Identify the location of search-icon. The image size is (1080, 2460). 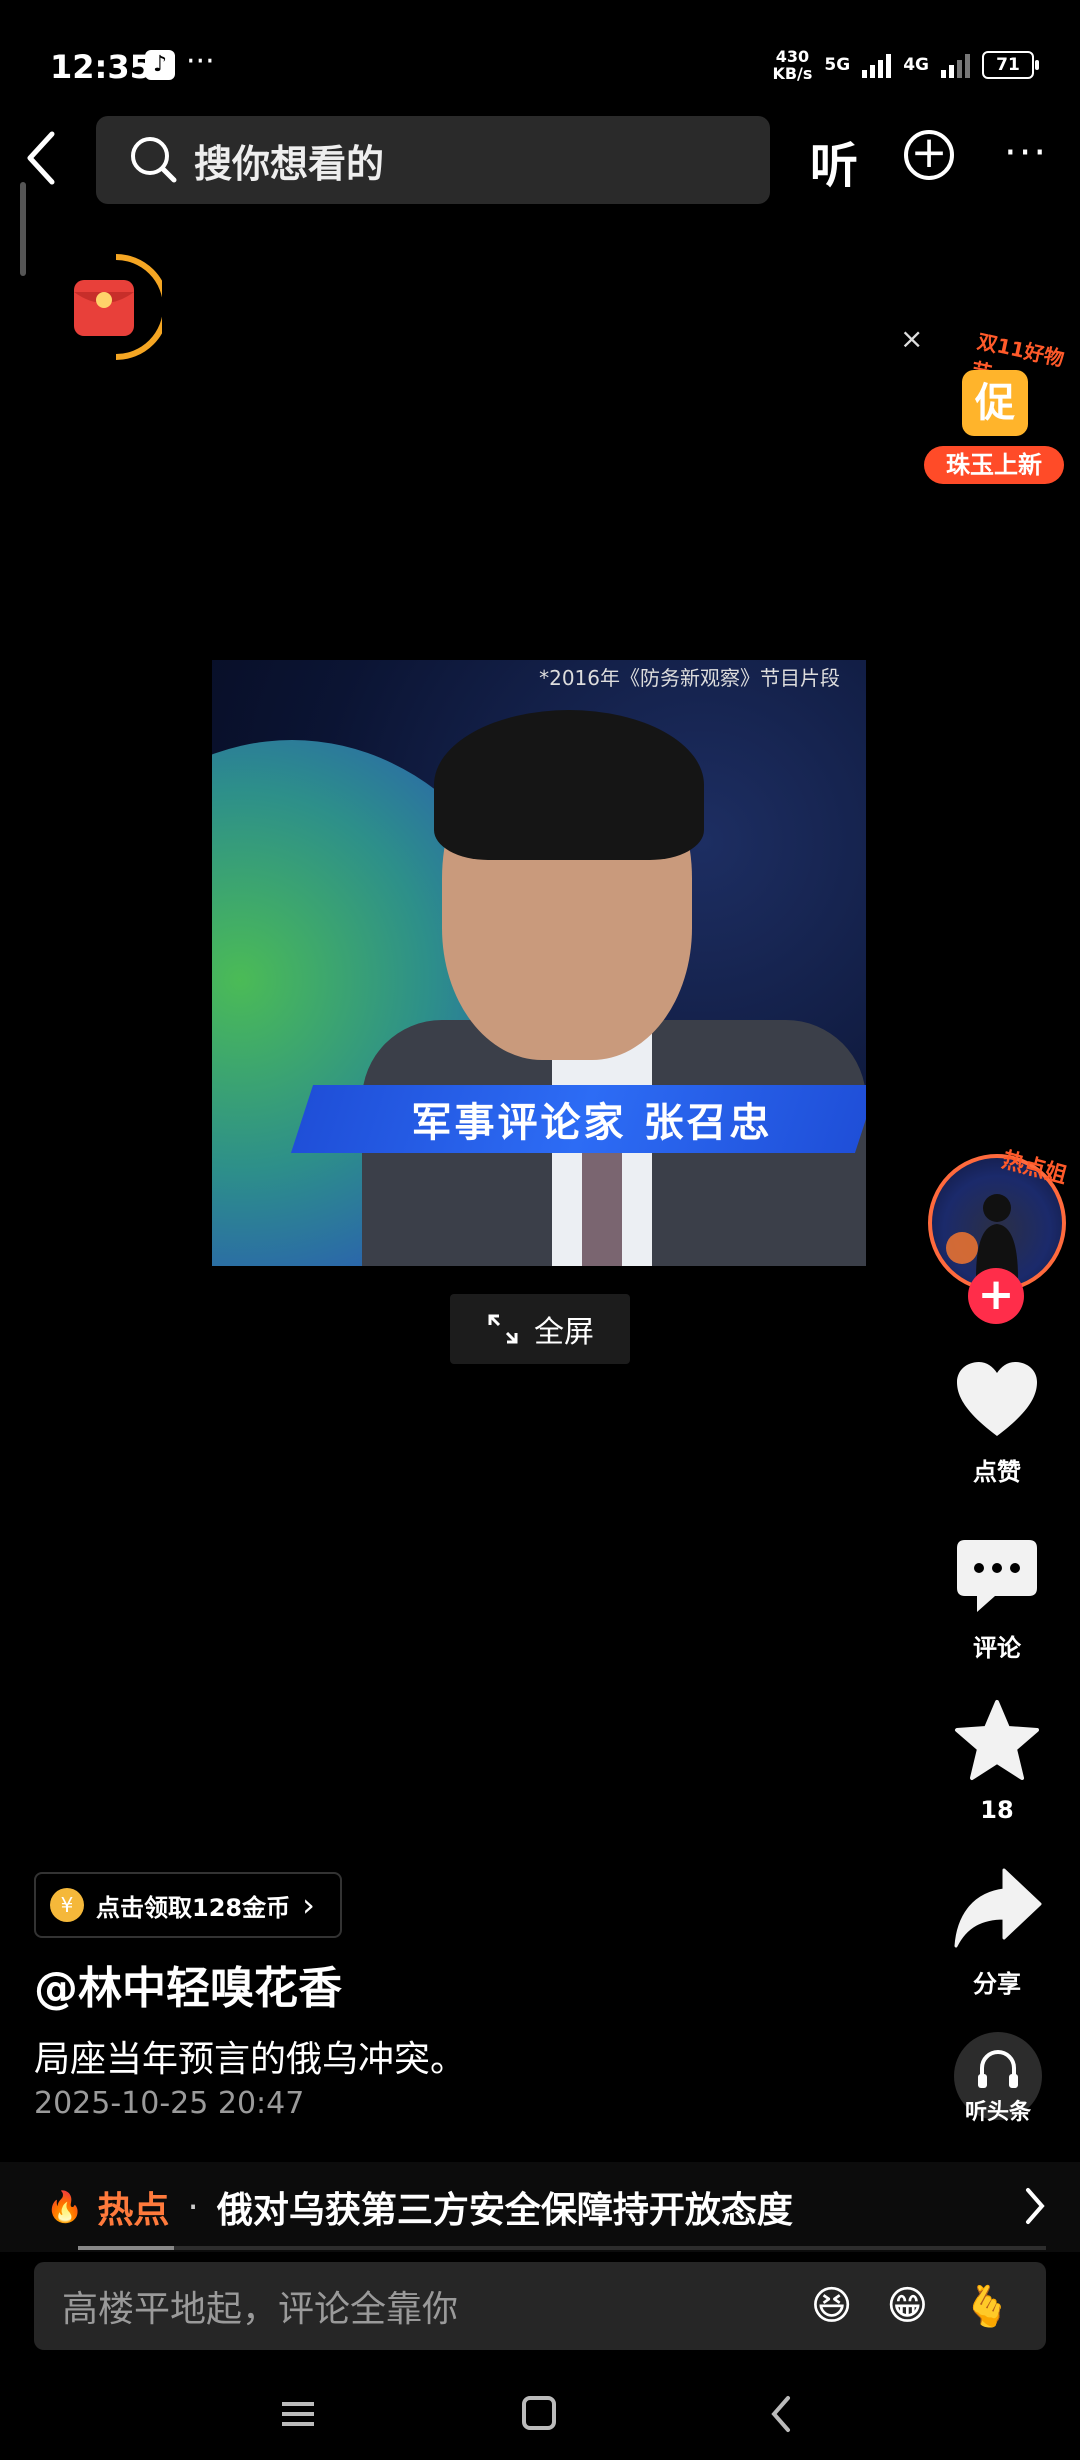
(154, 160).